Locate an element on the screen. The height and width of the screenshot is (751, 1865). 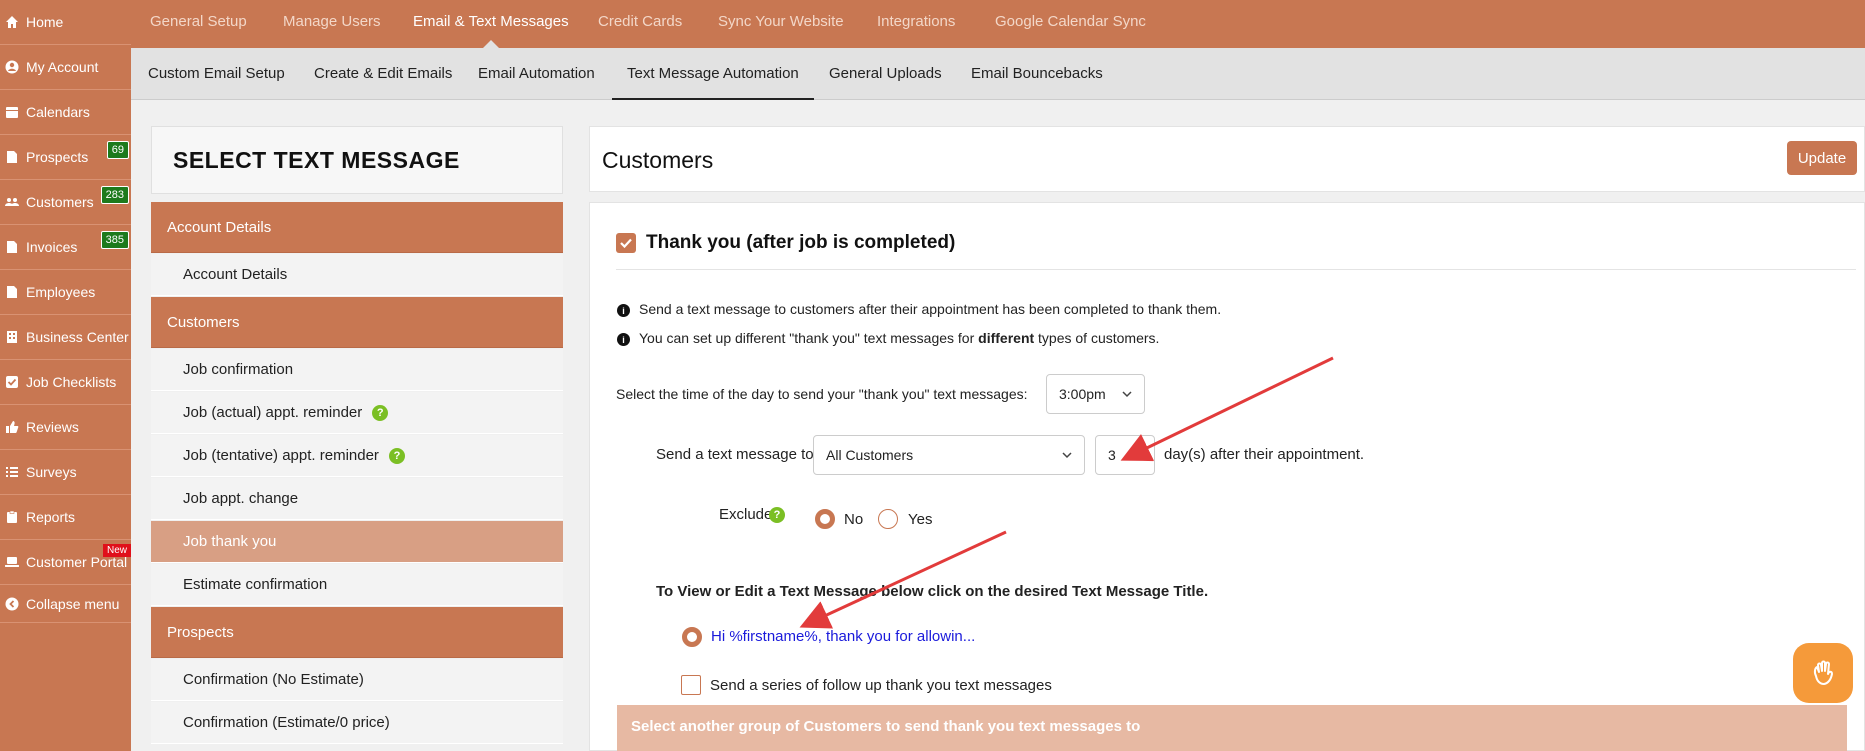
list-icon is located at coordinates (12, 472).